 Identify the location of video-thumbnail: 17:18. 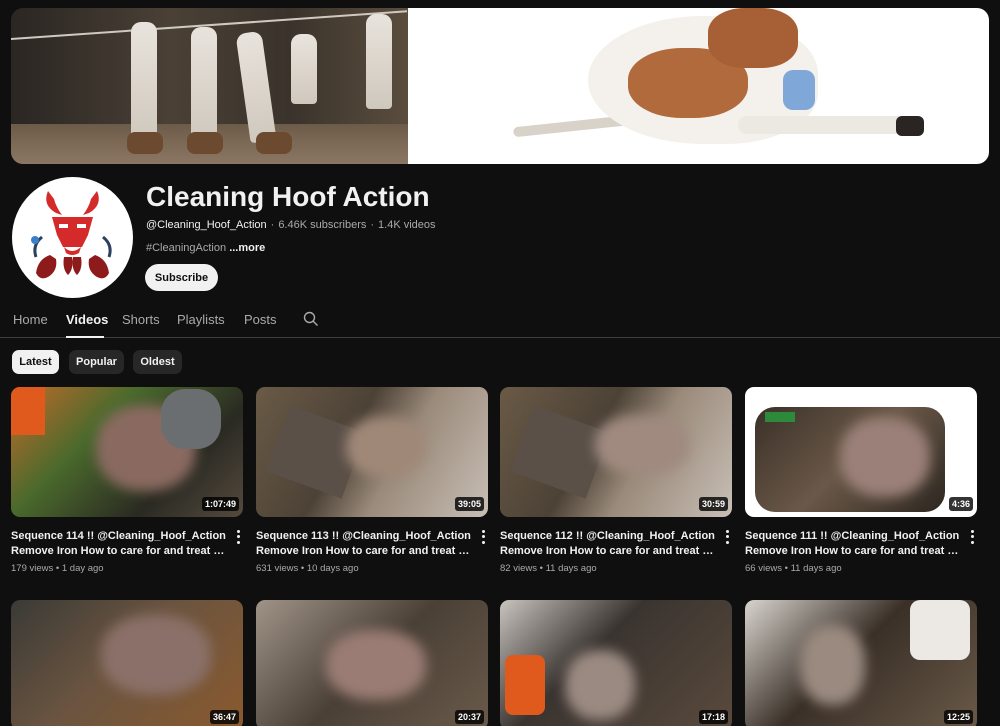
(616, 663).